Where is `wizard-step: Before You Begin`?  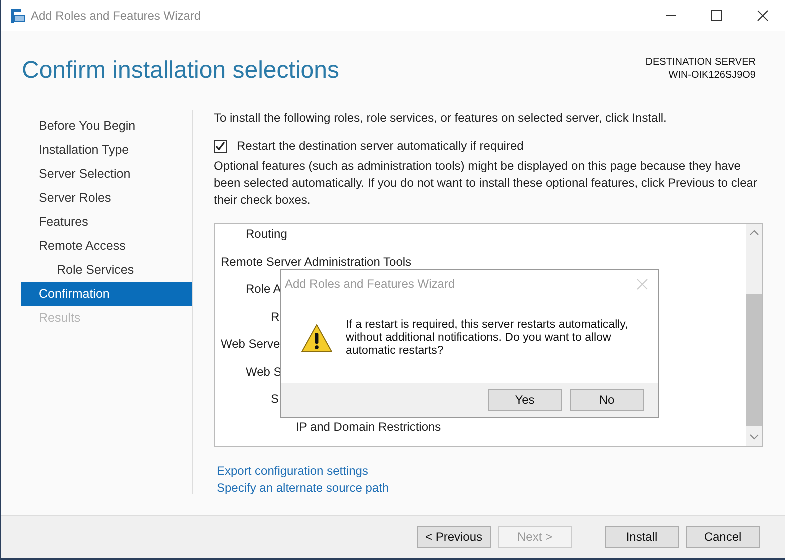
wizard-step: Before You Begin is located at coordinates (106, 126).